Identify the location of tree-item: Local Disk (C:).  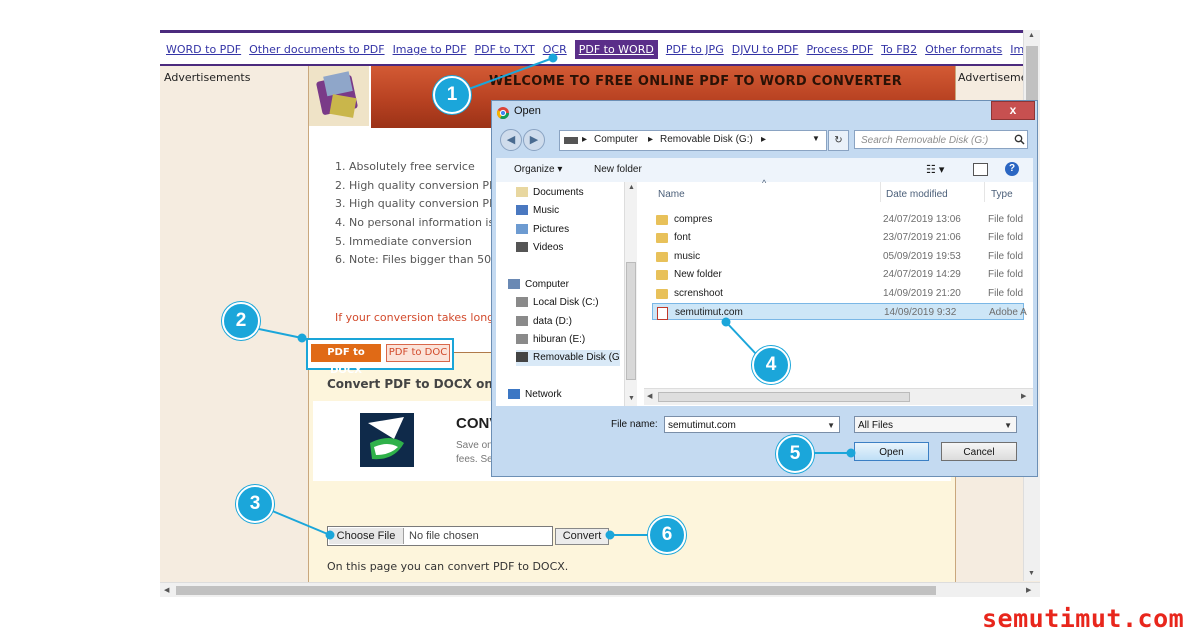
(557, 303).